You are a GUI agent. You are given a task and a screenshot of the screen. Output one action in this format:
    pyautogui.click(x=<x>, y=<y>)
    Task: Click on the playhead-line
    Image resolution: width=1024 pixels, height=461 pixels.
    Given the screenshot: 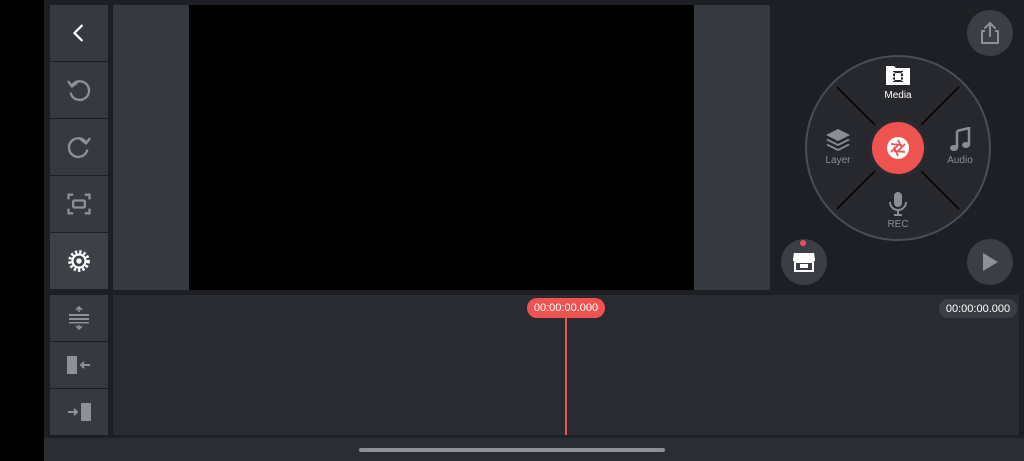 What is the action you would take?
    pyautogui.click(x=566, y=372)
    